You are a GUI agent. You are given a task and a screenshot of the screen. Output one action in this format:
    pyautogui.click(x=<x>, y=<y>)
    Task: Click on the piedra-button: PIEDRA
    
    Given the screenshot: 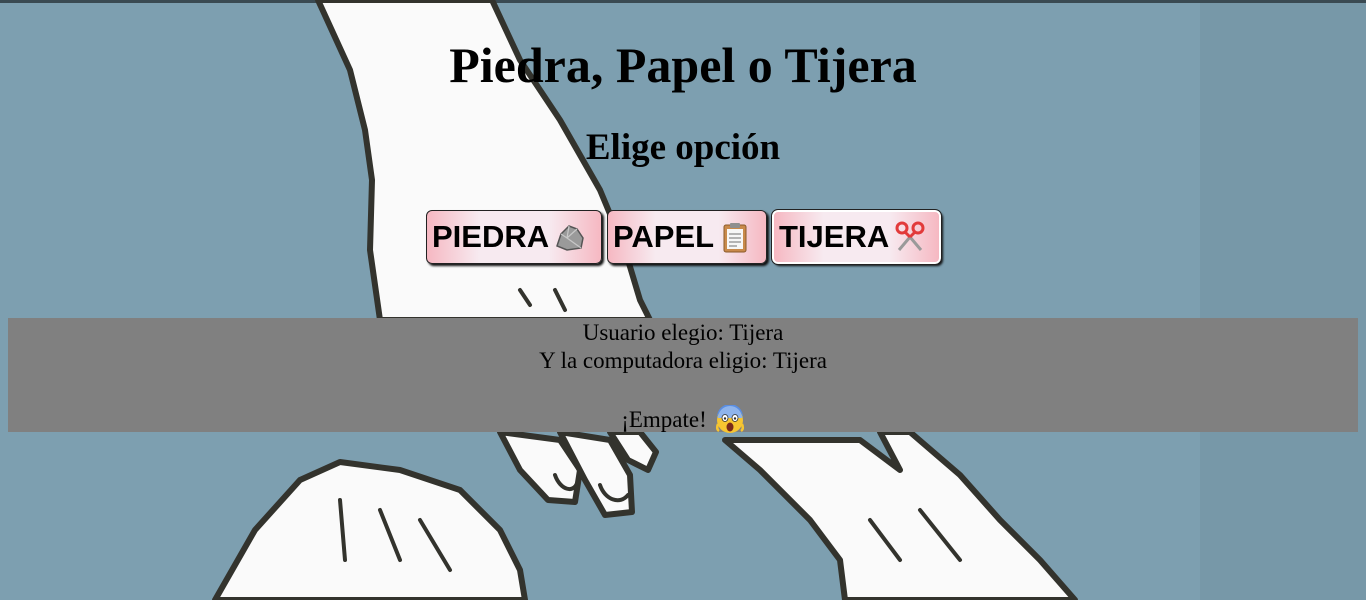 What is the action you would take?
    pyautogui.click(x=514, y=237)
    